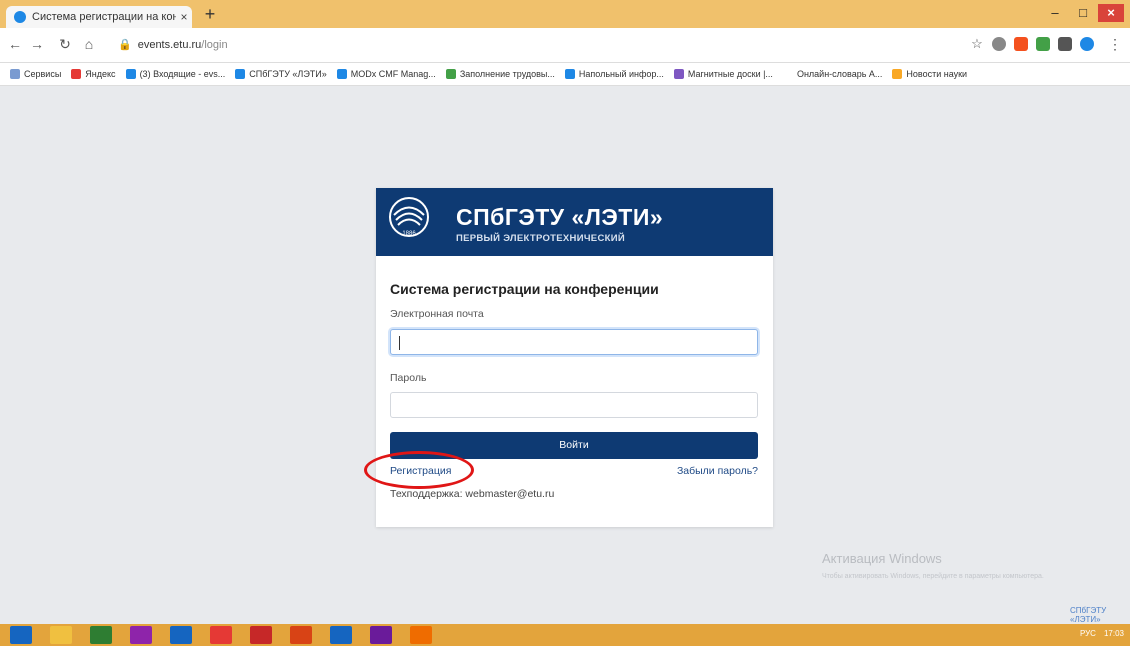 The width and height of the screenshot is (1130, 646). What do you see at coordinates (1102, 633) in the screenshot?
I see `system-tray: РУС 17:03` at bounding box center [1102, 633].